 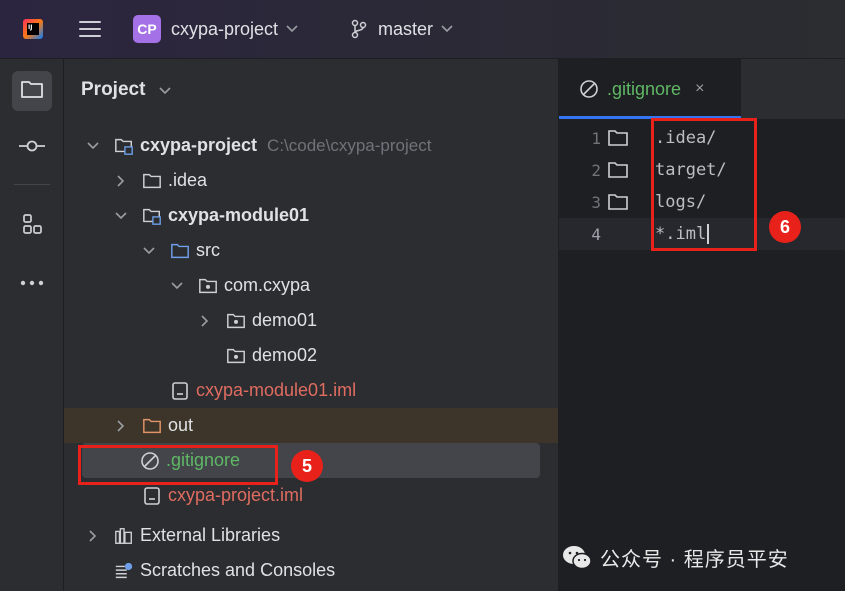 I want to click on tree-item-cxypa-project: cxypa-project C:\code\cxypa-project, so click(x=311, y=145).